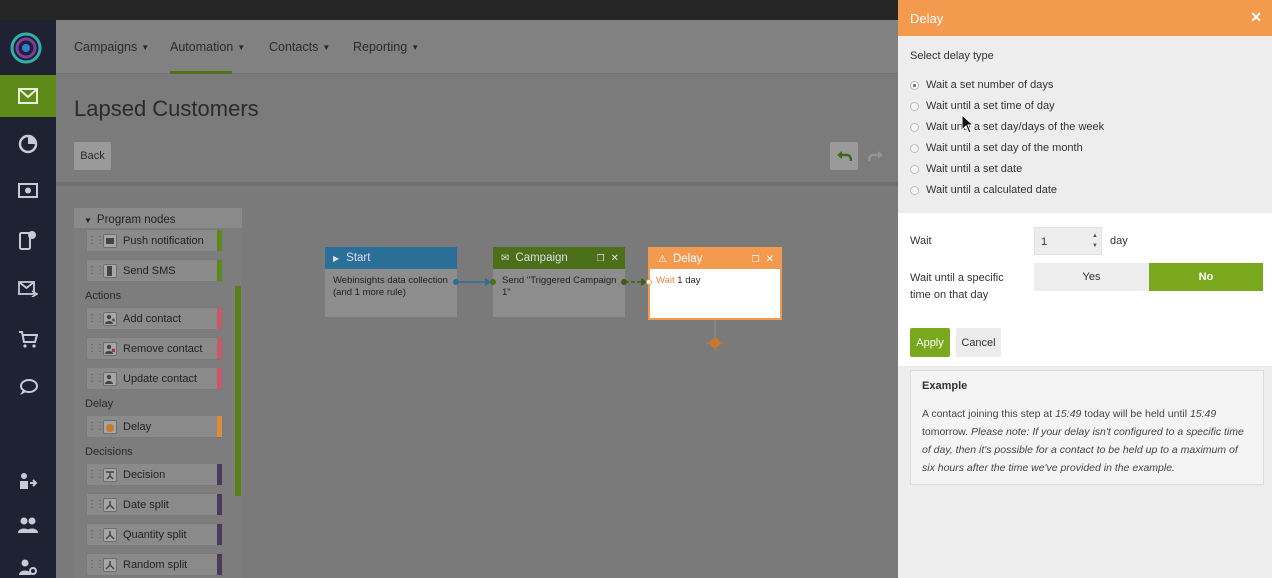 The height and width of the screenshot is (578, 1272). What do you see at coordinates (981, 85) in the screenshot?
I see `radio-option-set-number-of-days: Wait a set number of days` at bounding box center [981, 85].